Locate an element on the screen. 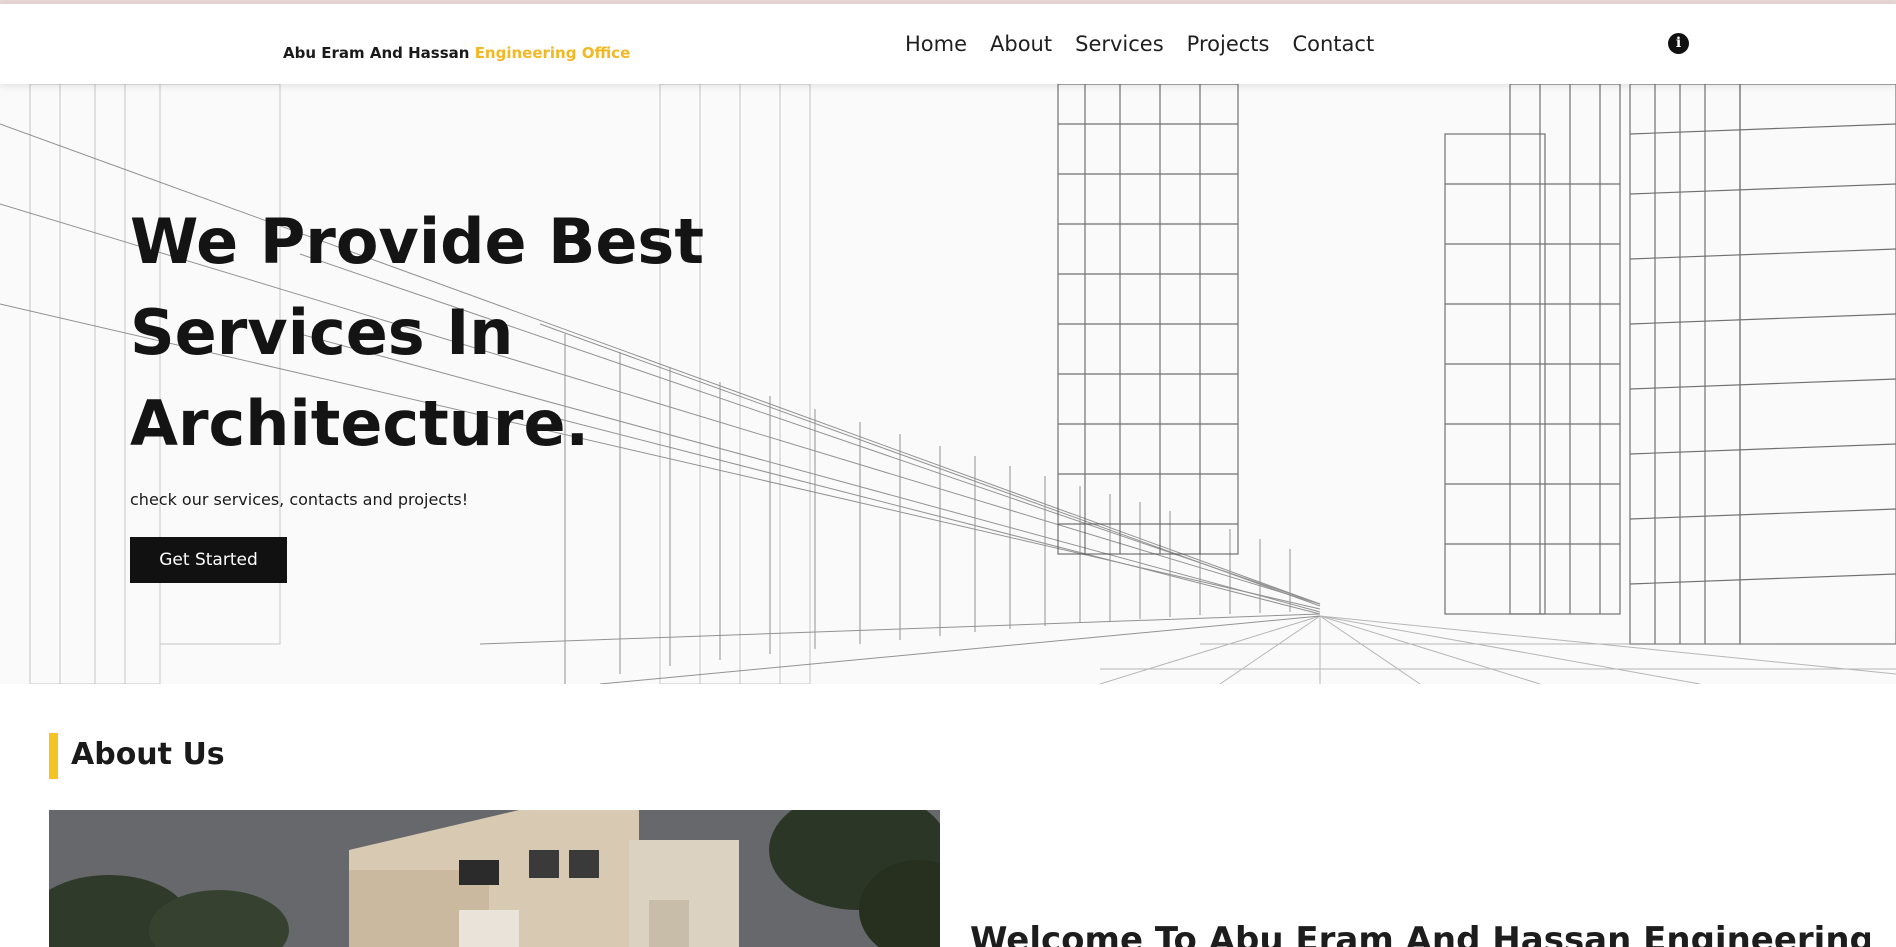 The width and height of the screenshot is (1896, 947). section-accent-bar is located at coordinates (53, 756).